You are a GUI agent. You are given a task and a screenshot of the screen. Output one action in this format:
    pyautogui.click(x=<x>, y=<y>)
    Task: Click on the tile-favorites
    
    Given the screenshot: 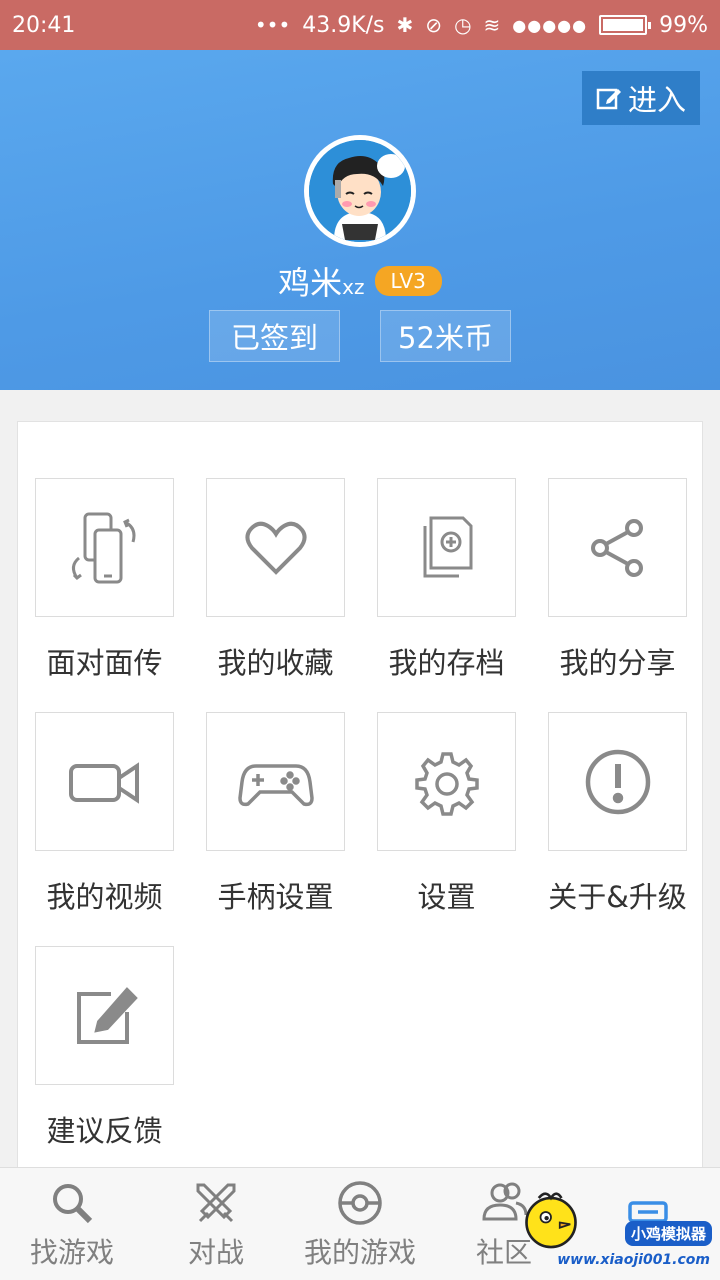 What is the action you would take?
    pyautogui.click(x=275, y=547)
    